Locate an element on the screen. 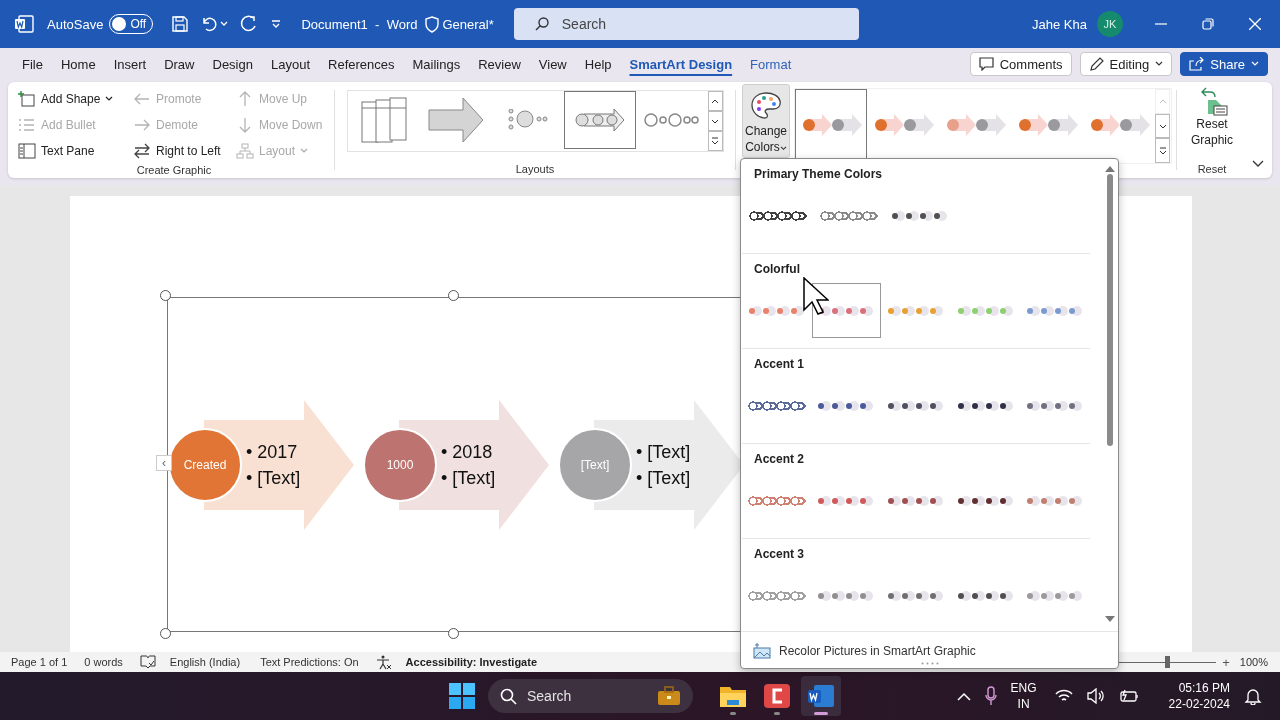 The height and width of the screenshot is (720, 1280). user-avatar: JK is located at coordinates (1110, 24).